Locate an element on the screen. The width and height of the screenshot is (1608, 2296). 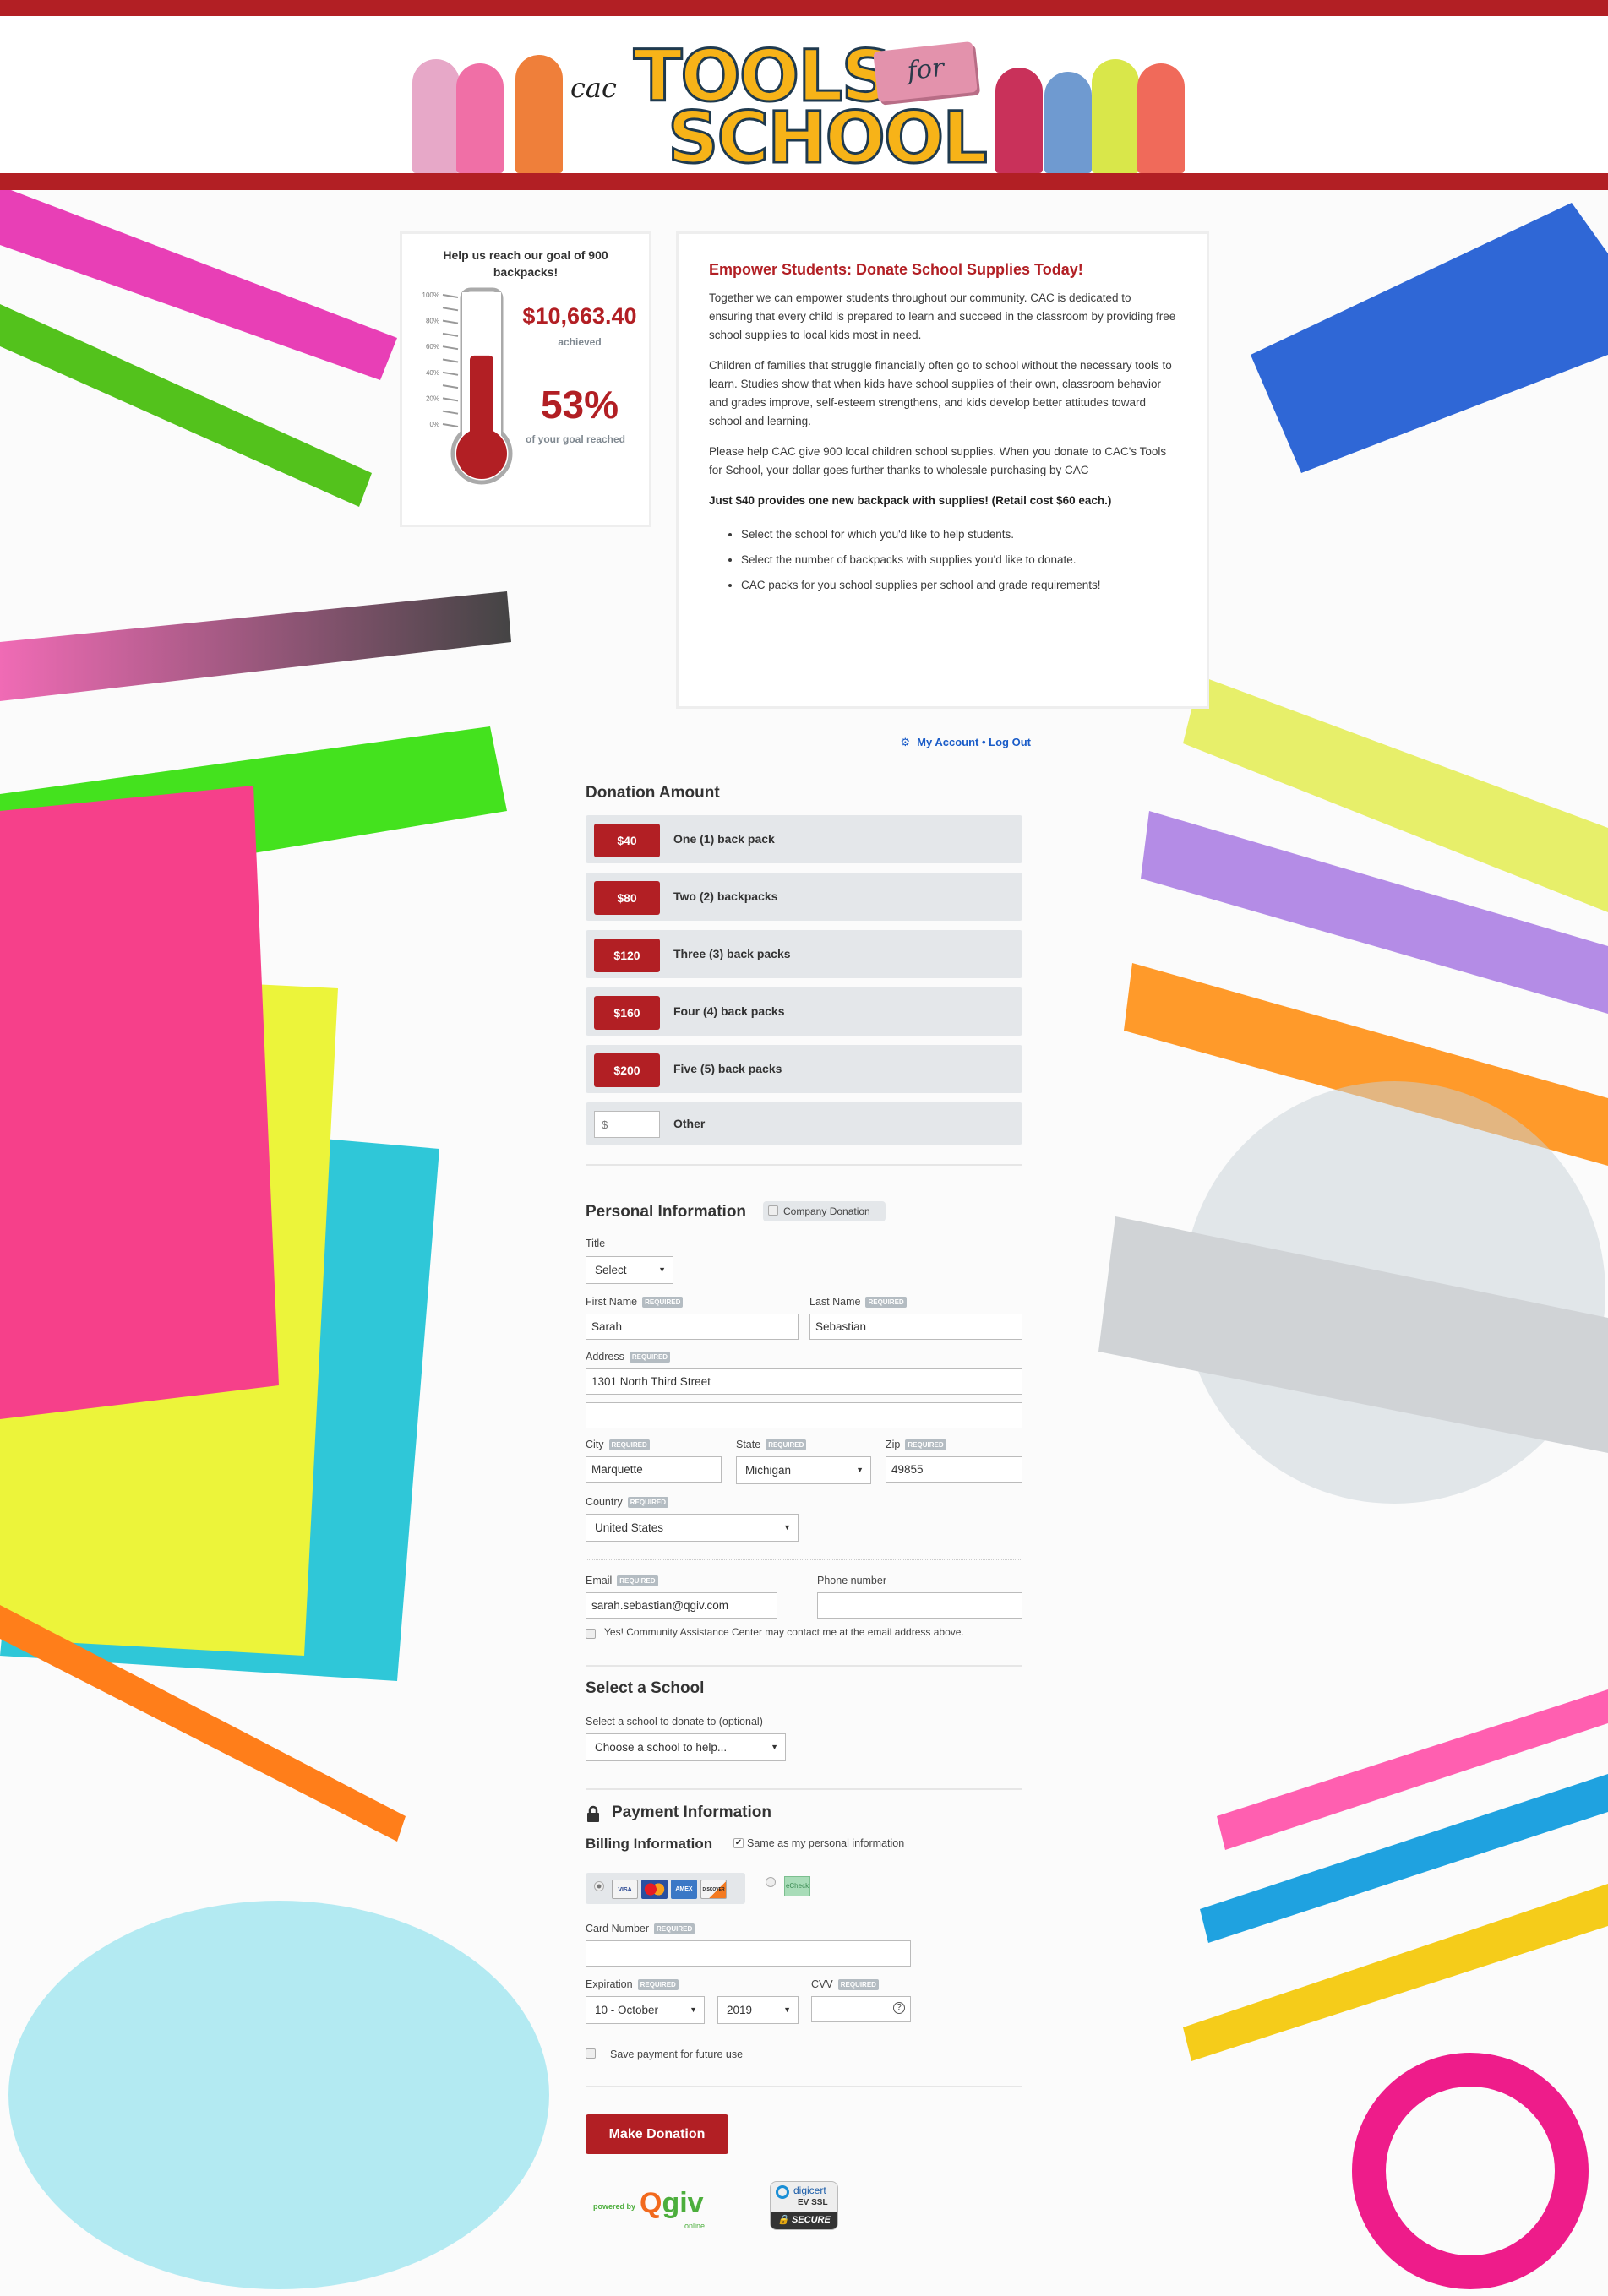
country-label: Country REQUIRED is located at coordinates (627, 1502).